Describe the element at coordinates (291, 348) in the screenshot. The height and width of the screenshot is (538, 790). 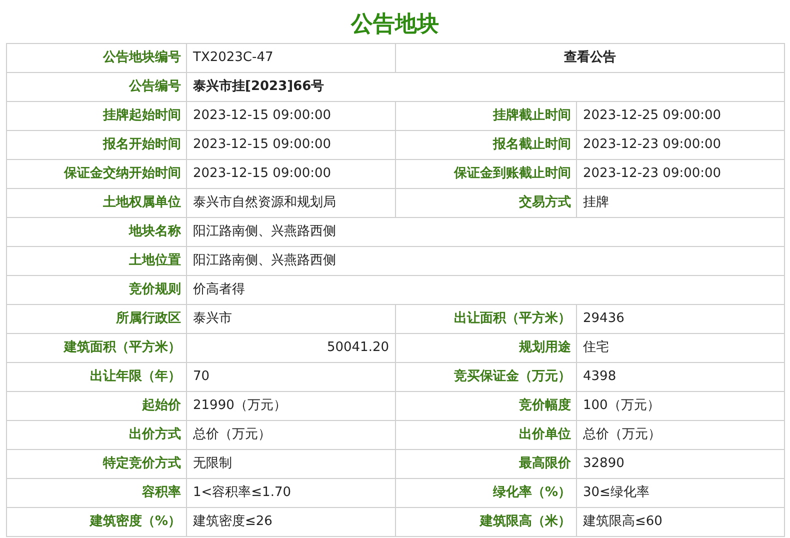
I see `field-value: 50041.20` at that location.